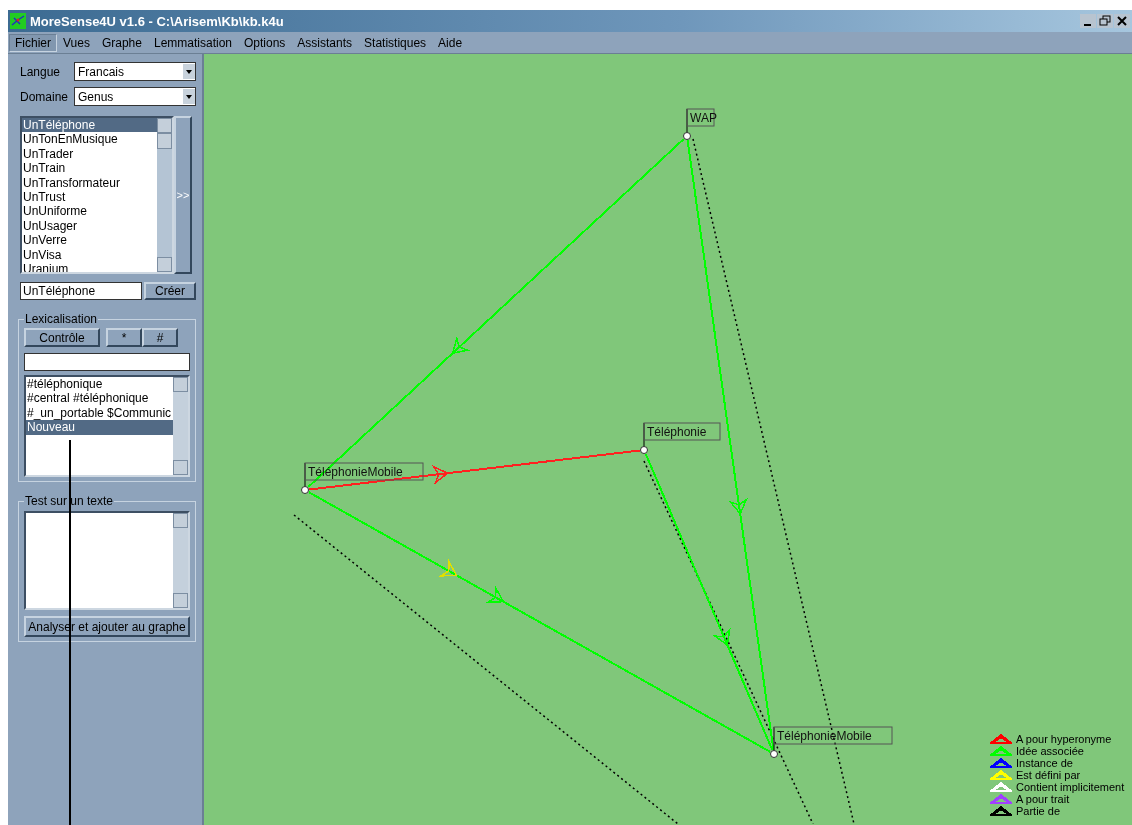  I want to click on close-icon, so click(1122, 21).